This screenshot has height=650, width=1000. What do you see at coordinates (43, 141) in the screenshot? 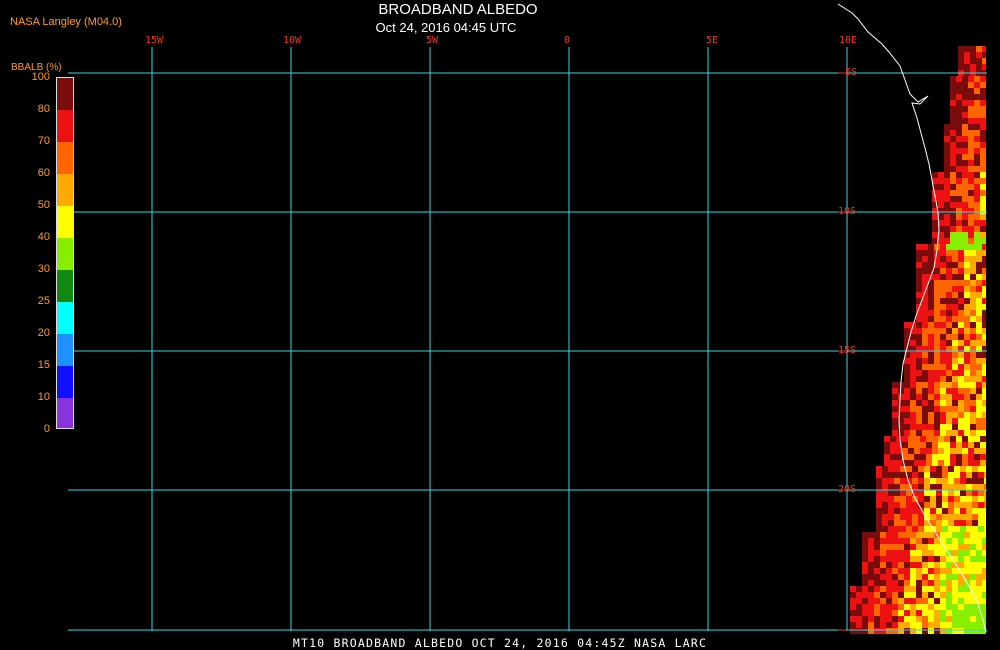
I see `colorbar-tick-label: 70` at bounding box center [43, 141].